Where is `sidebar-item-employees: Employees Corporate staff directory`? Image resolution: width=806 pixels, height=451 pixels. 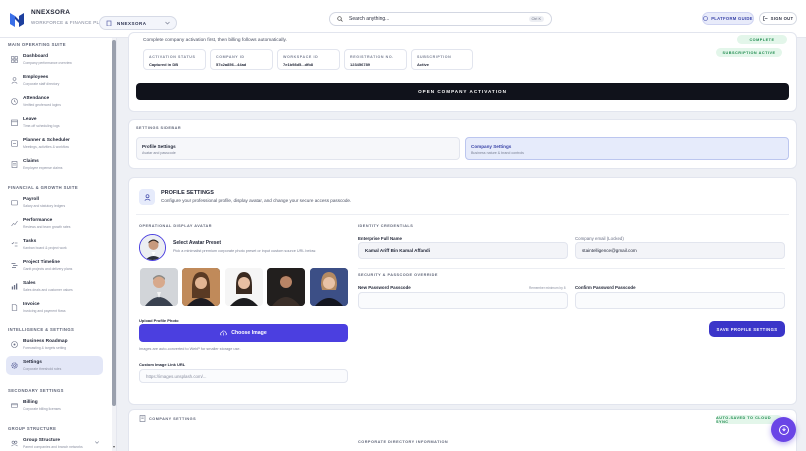 sidebar-item-employees: Employees Corporate staff directory is located at coordinates (54, 80).